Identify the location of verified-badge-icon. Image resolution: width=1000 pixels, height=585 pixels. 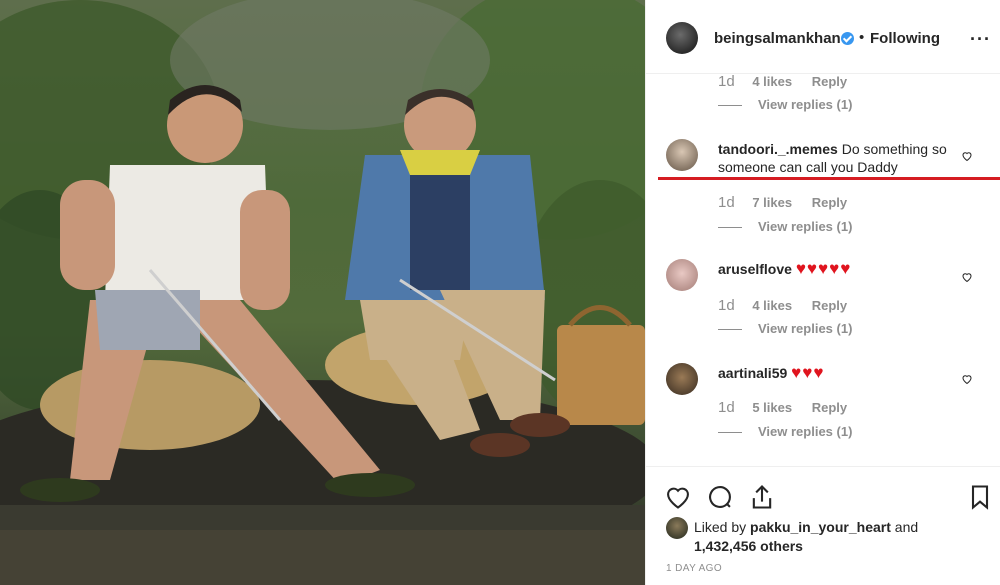
(847, 38).